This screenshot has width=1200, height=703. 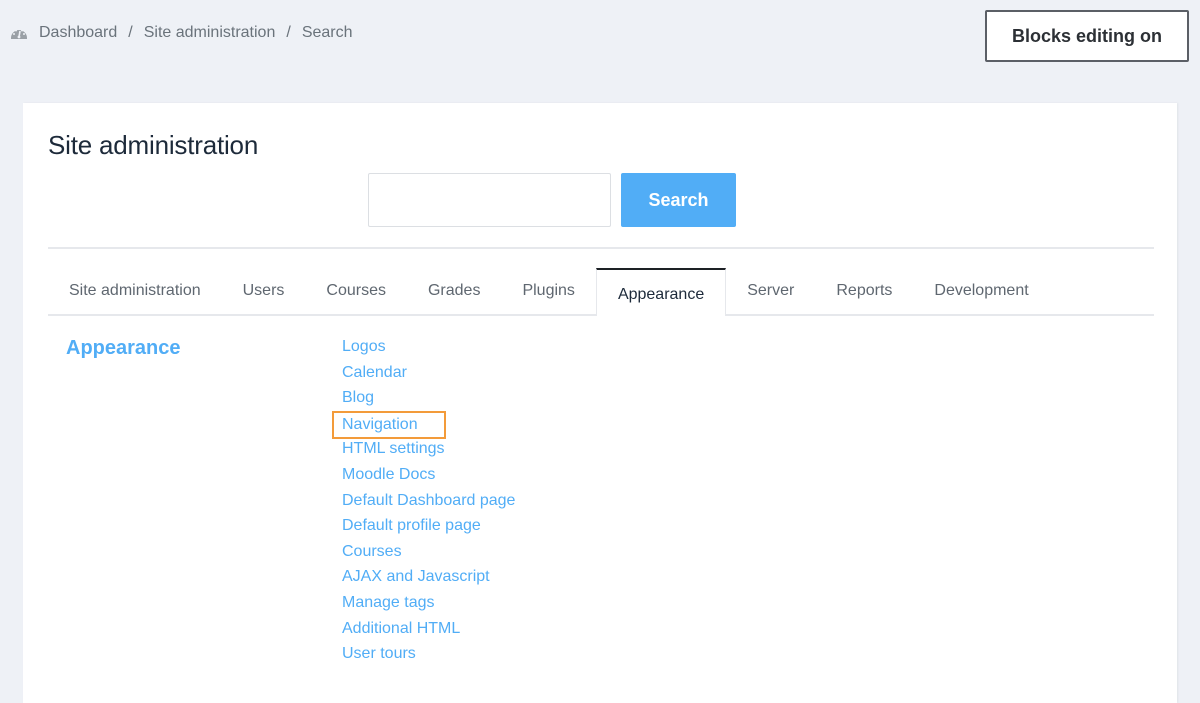 What do you see at coordinates (153, 145) in the screenshot?
I see `page-title: Site administration` at bounding box center [153, 145].